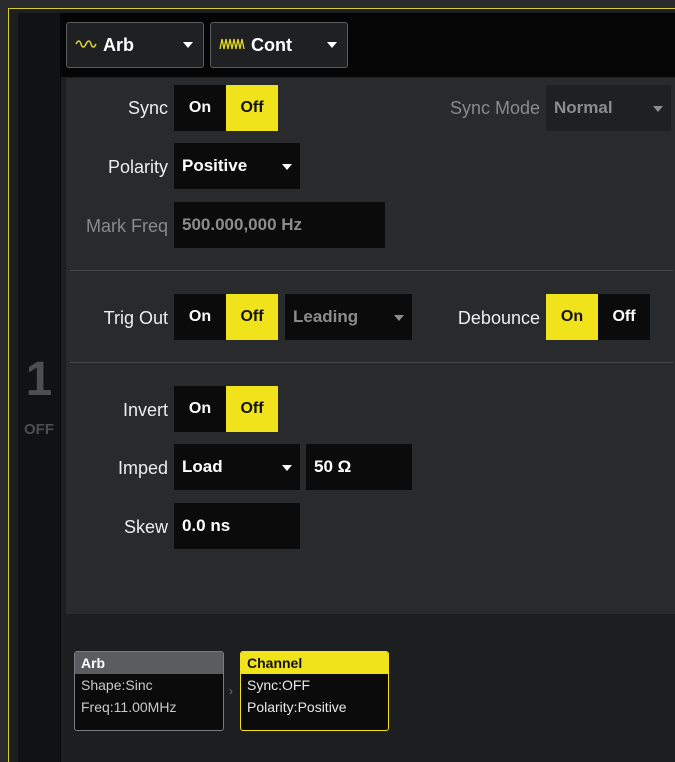 The image size is (675, 762). I want to click on invert-toggle: On Off, so click(226, 409).